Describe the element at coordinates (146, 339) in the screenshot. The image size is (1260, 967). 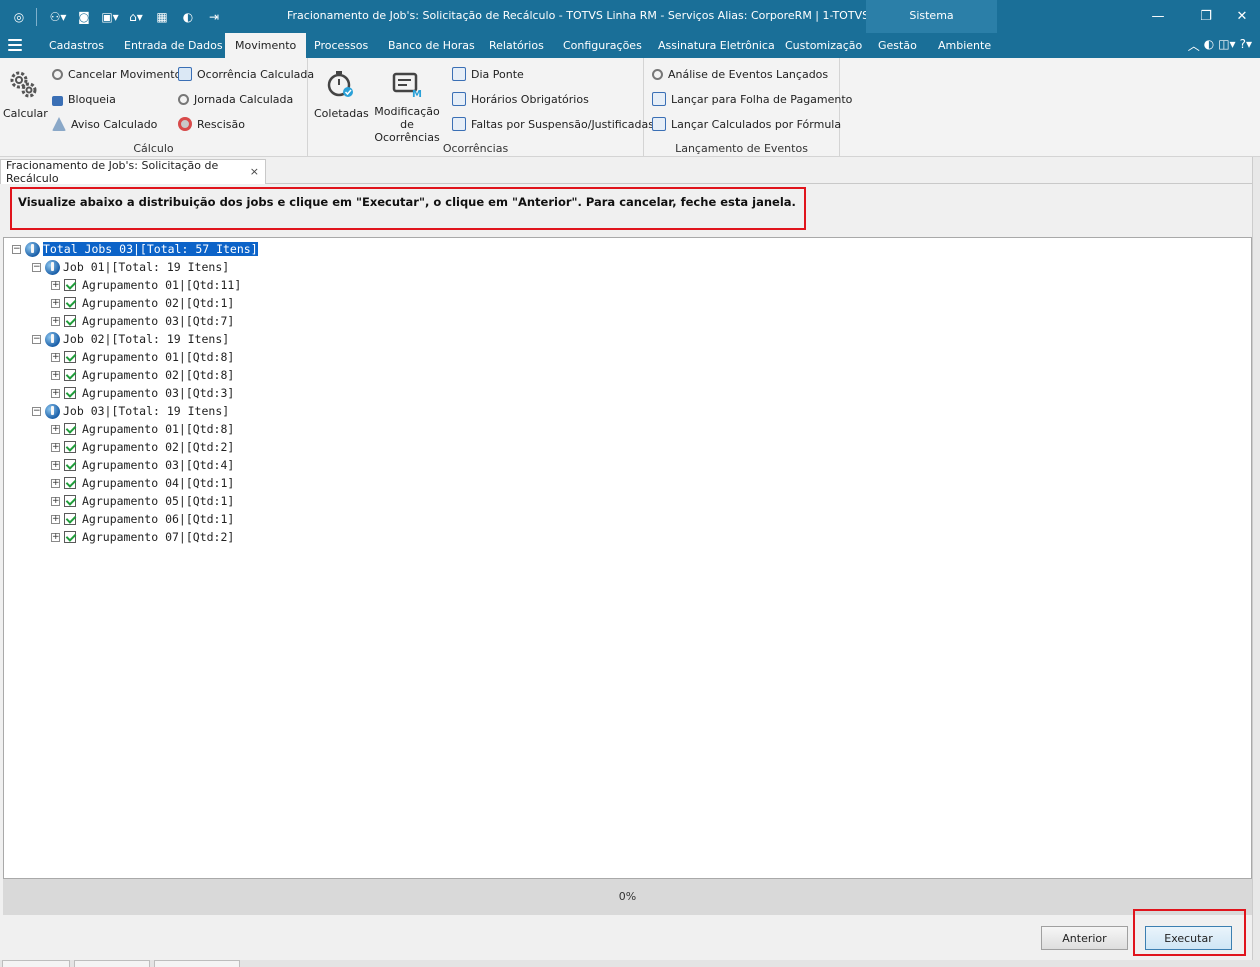
I see `job-label: Job 02|[Total: 19 Itens]` at that location.